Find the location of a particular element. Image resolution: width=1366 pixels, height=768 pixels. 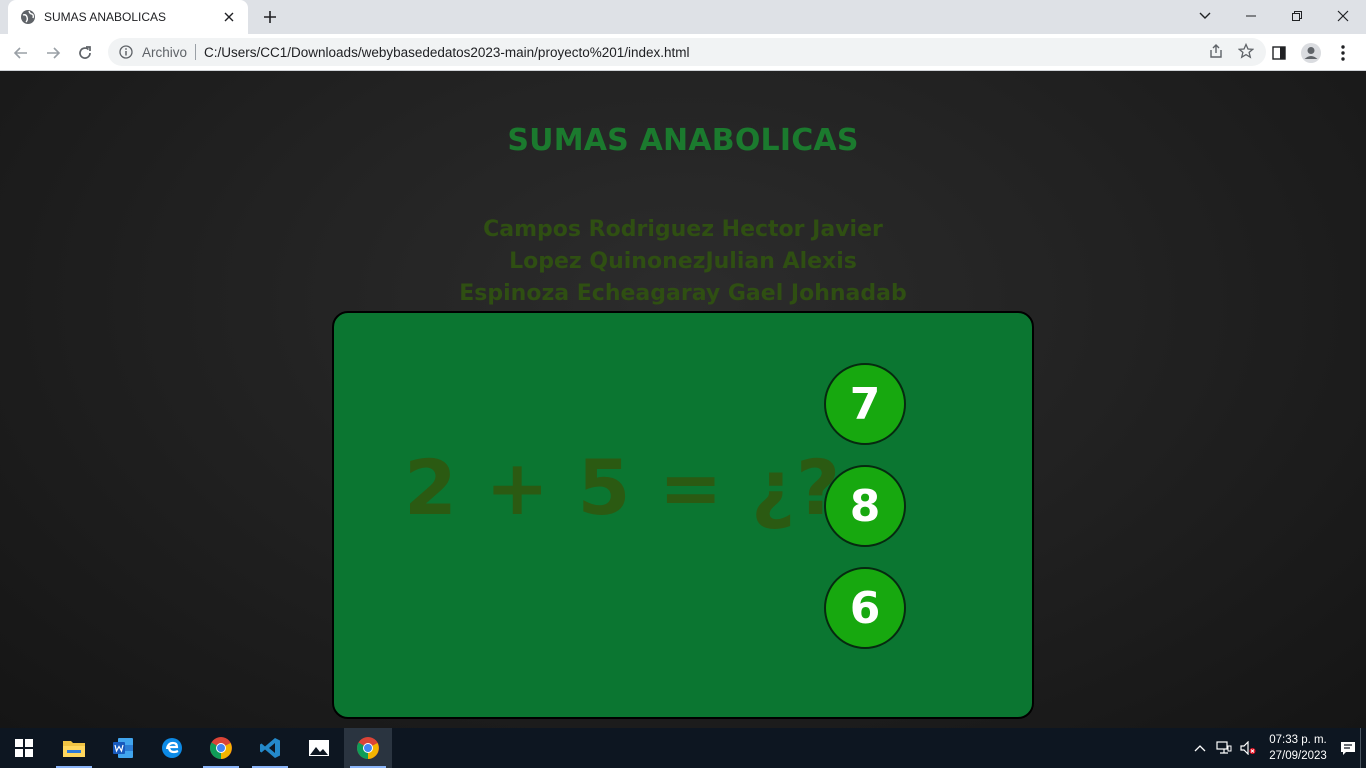

windows-taskbar: 07:33 p. m. 27/09/2023 is located at coordinates (683, 748).